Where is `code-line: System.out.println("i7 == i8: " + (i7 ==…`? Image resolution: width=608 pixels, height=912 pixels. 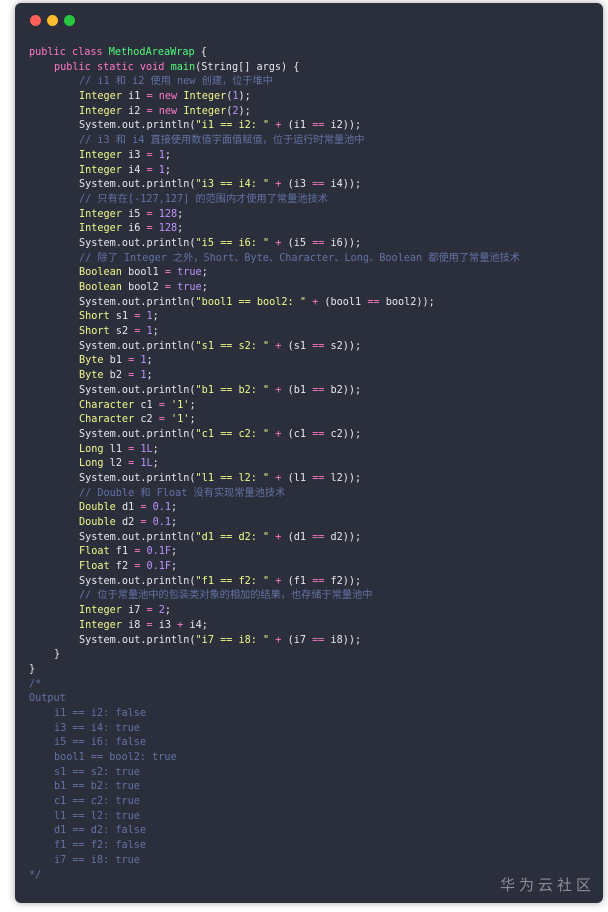
code-line: System.out.println("i7 == i8: " + (i7 ==… is located at coordinates (220, 640).